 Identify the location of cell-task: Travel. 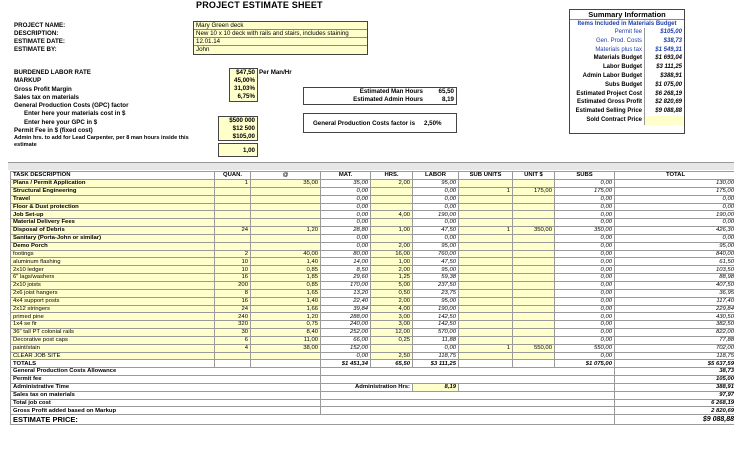
(112, 199).